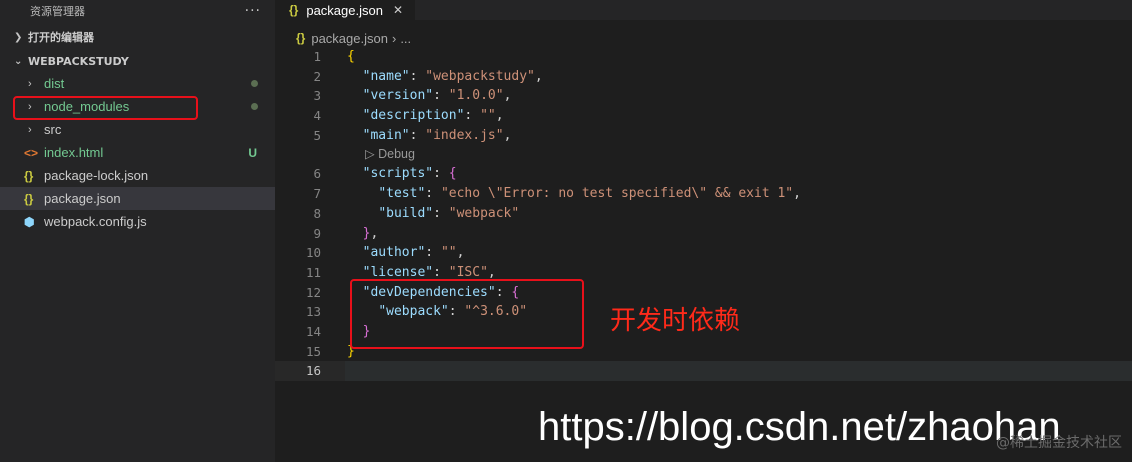 The image size is (1132, 462). I want to click on annotation-box-dev-dependencies, so click(467, 314).